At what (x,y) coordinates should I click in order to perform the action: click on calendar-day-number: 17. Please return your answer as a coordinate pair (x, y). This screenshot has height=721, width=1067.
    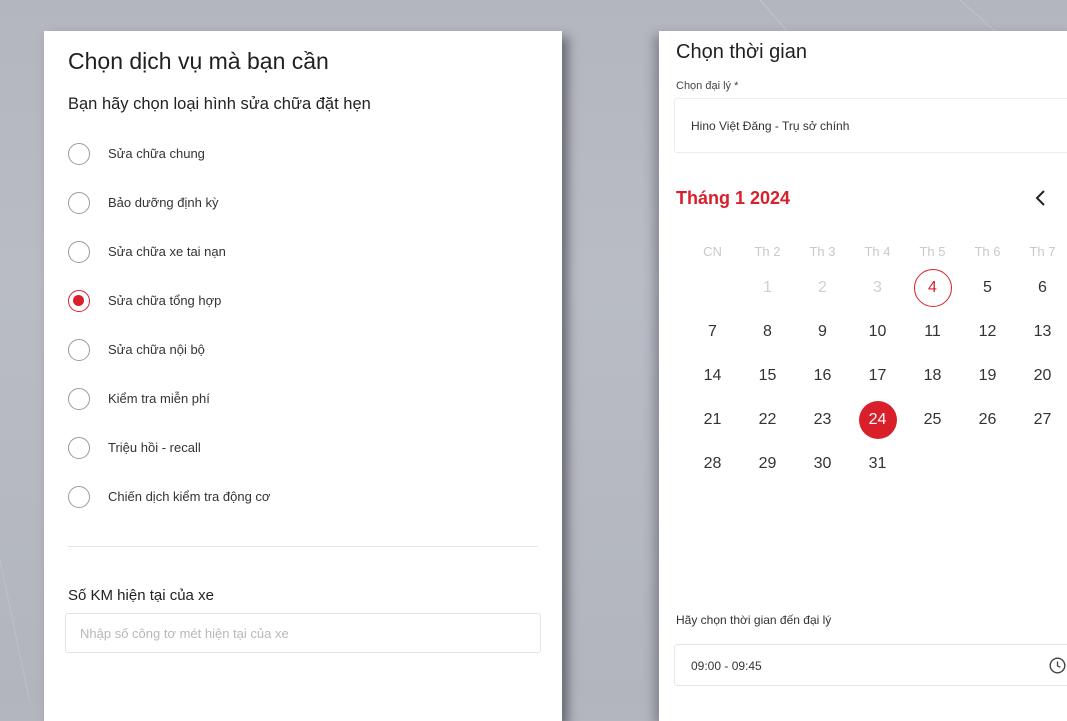
    Looking at the image, I should click on (877, 375).